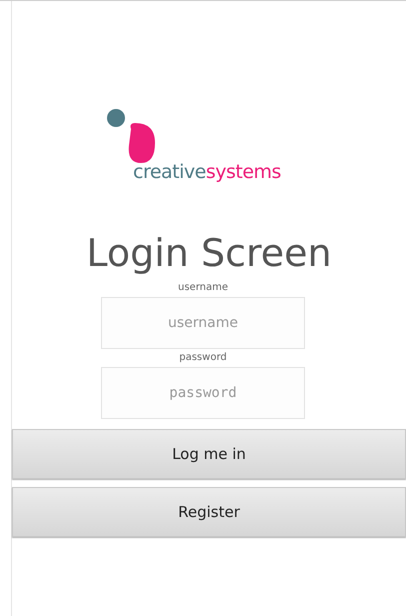  Describe the element at coordinates (203, 358) in the screenshot. I see `field-label: password` at that location.